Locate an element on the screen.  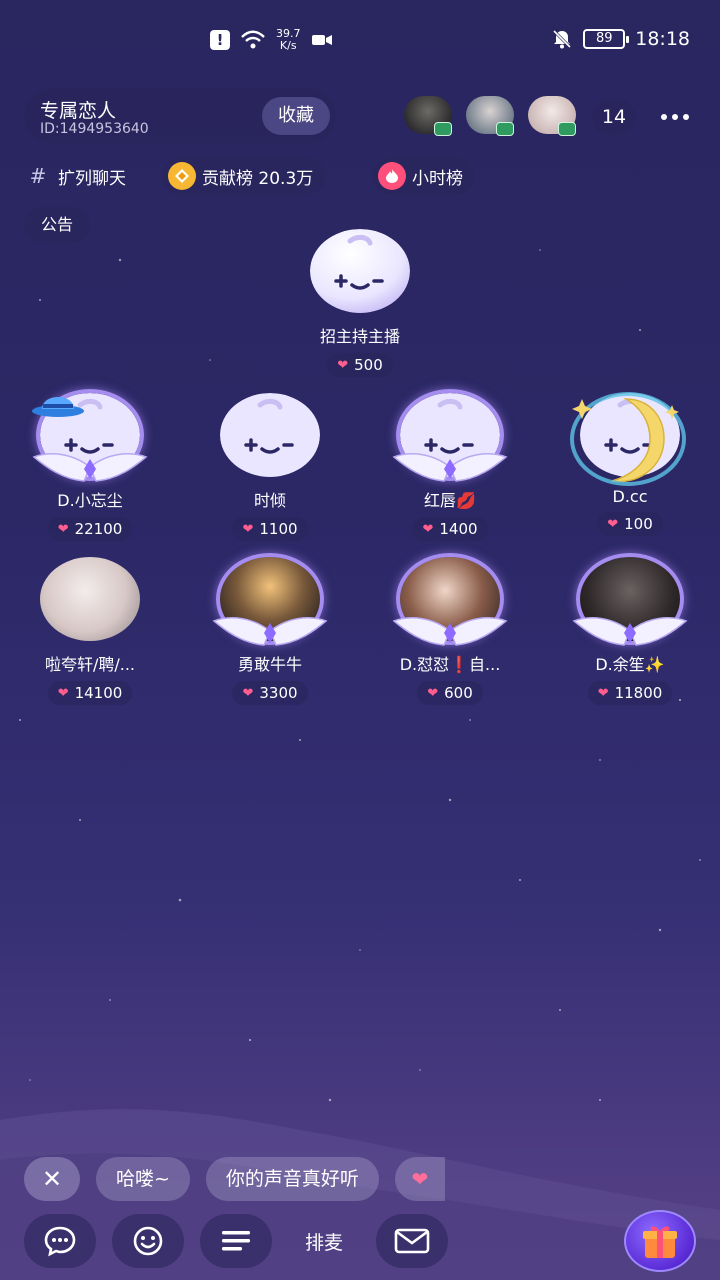
gift-icon is located at coordinates (660, 1241).